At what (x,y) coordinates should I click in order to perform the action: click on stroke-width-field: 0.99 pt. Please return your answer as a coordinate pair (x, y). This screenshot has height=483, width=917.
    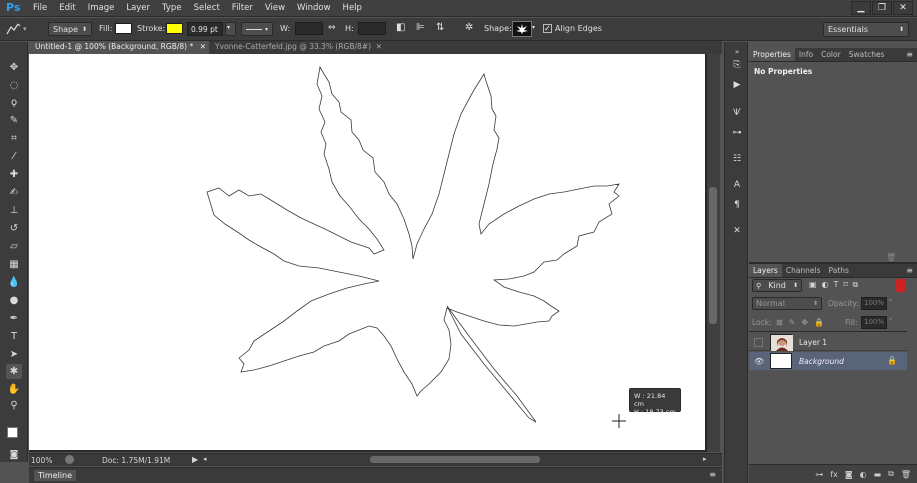
    Looking at the image, I should click on (205, 29).